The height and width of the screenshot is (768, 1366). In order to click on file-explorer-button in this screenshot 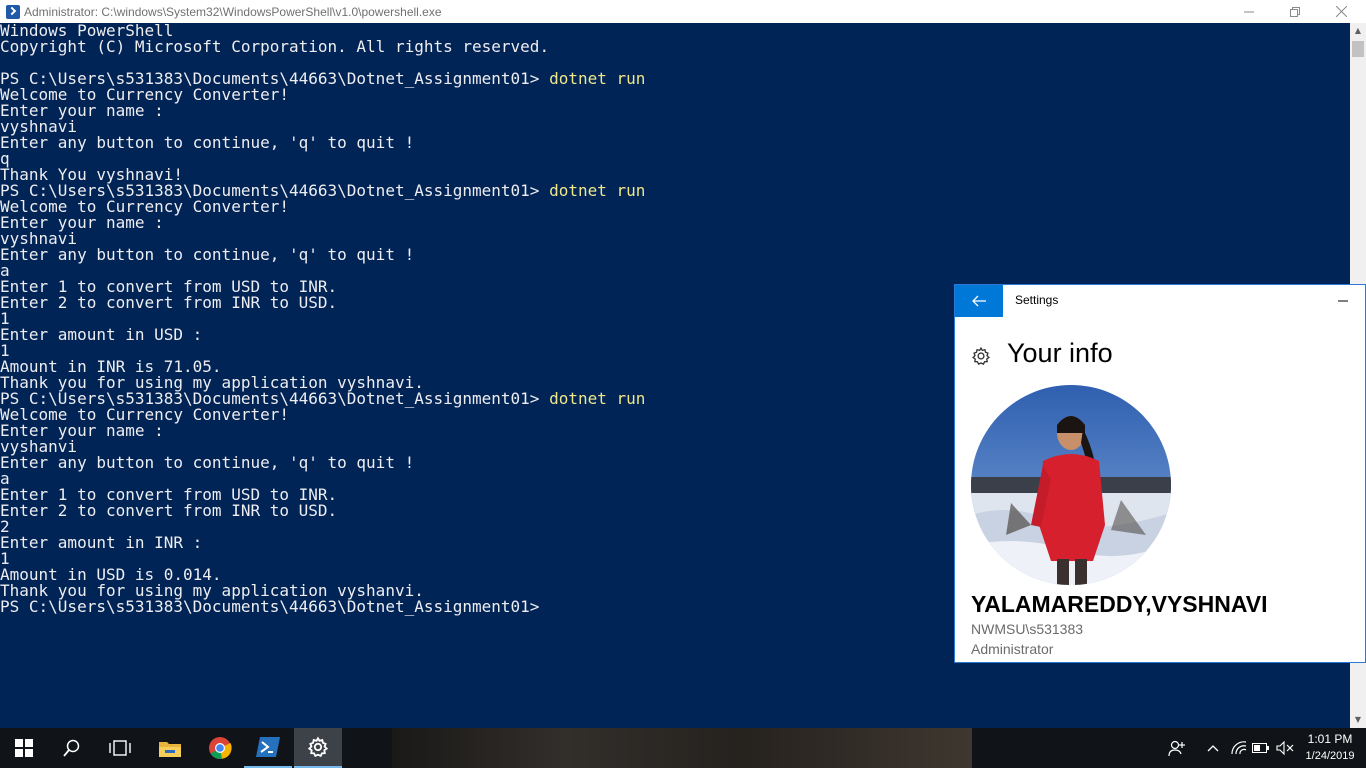, I will do `click(170, 748)`.